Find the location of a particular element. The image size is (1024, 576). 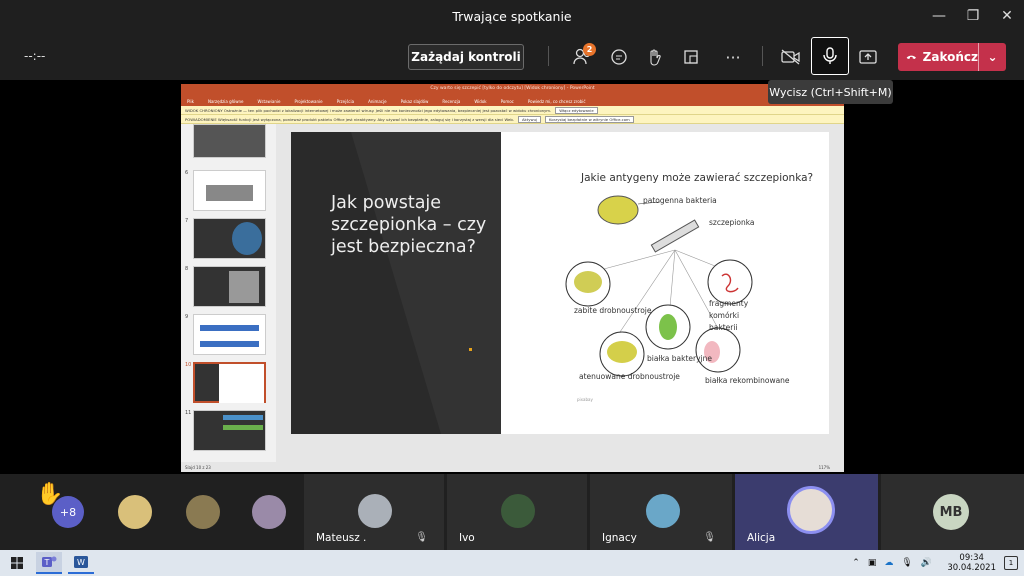

enable-editing-button: Włącz edytowanie is located at coordinates (576, 110).